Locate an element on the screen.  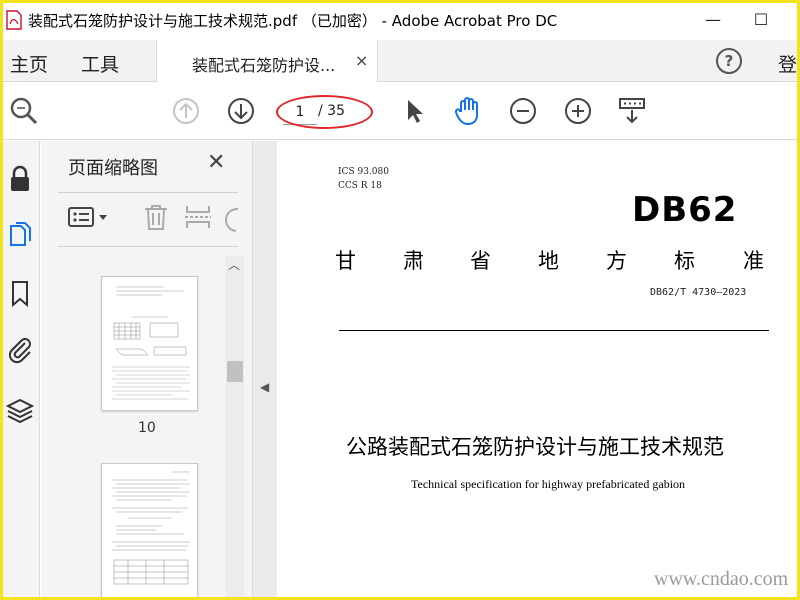
header-rule is located at coordinates (554, 330).